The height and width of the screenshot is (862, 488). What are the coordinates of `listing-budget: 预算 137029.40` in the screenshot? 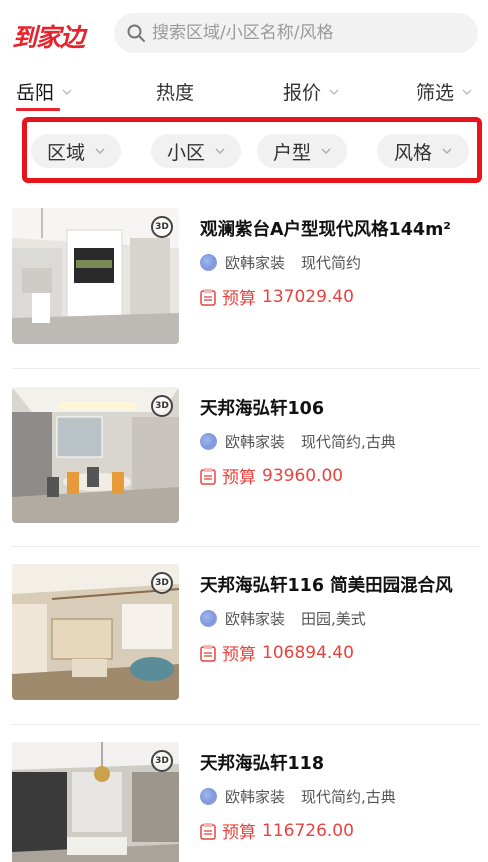 It's located at (277, 296).